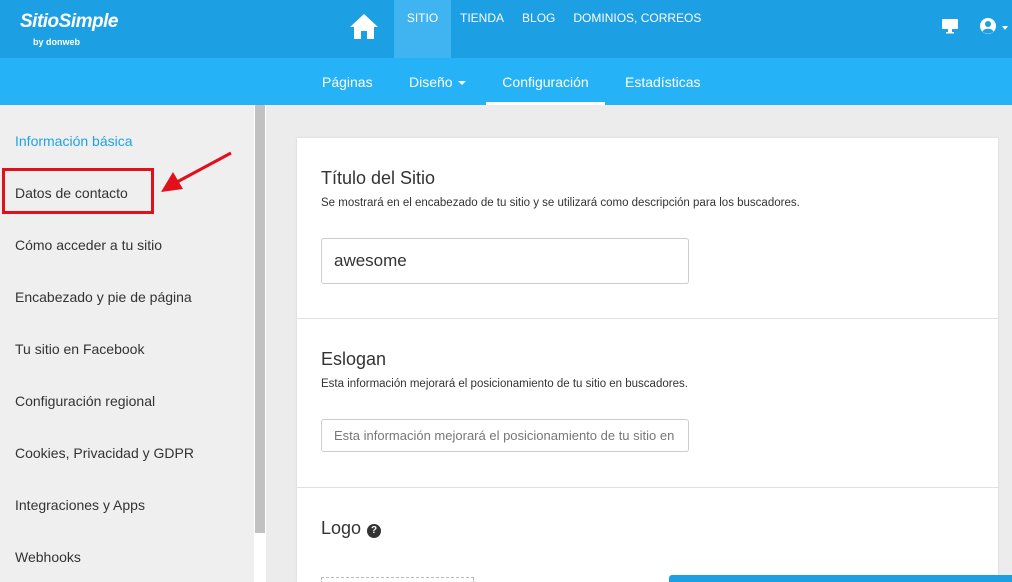 Image resolution: width=1012 pixels, height=582 pixels. What do you see at coordinates (538, 29) in the screenshot?
I see `top-nav-blog: BLOG` at bounding box center [538, 29].